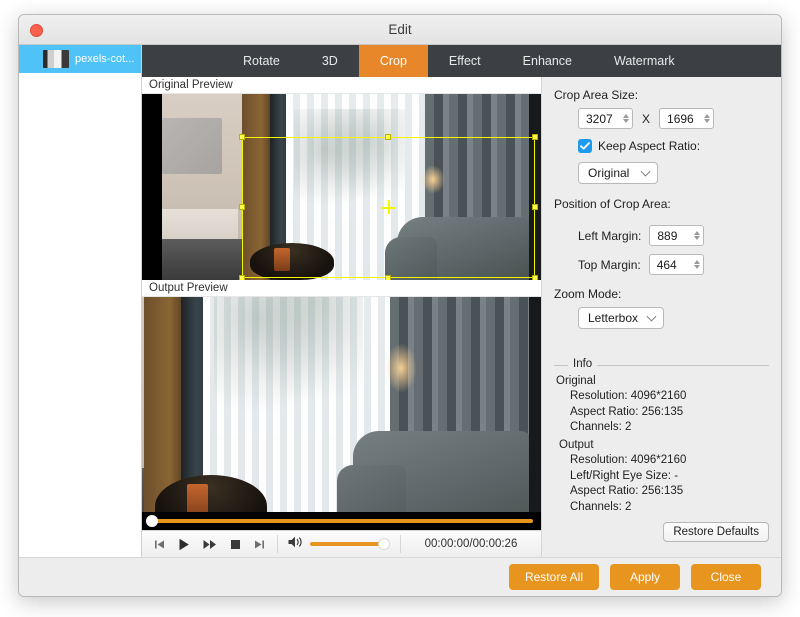 This screenshot has width=800, height=617. Describe the element at coordinates (601, 427) in the screenshot. I see `info-original-channels: Channels: 2` at that location.